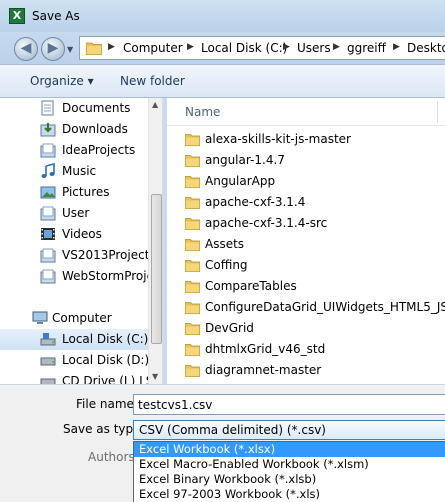  What do you see at coordinates (74, 108) in the screenshot?
I see `nav-item-documents: Documents` at bounding box center [74, 108].